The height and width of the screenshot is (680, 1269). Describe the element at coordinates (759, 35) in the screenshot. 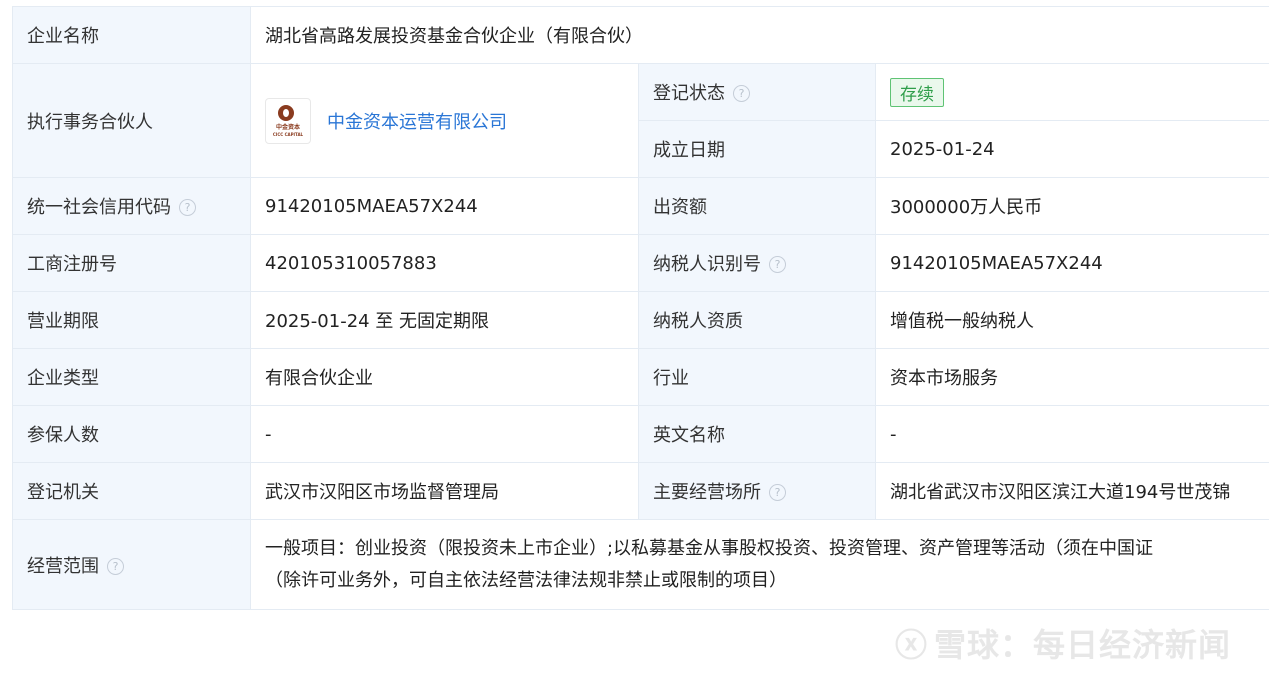

I see `company-name-value: 湖北省高路发展投资基金合伙企业（有限合伙）` at that location.